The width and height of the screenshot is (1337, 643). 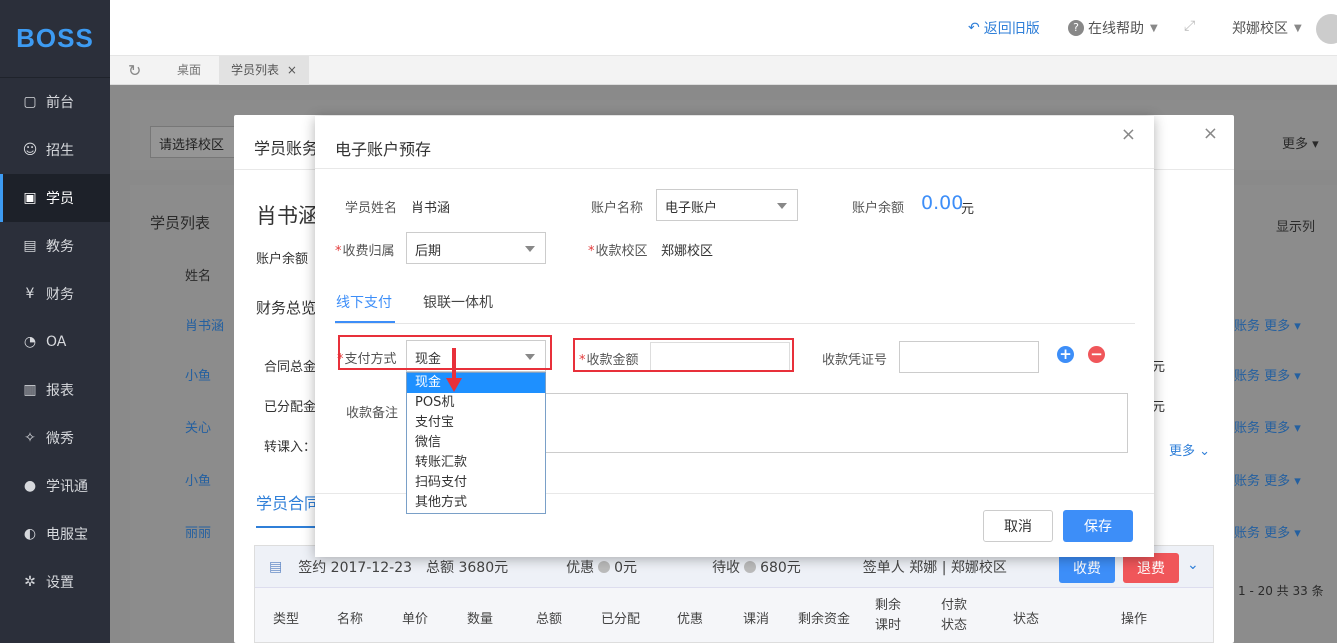 I want to click on option-other: 其他方式, so click(x=476, y=503).